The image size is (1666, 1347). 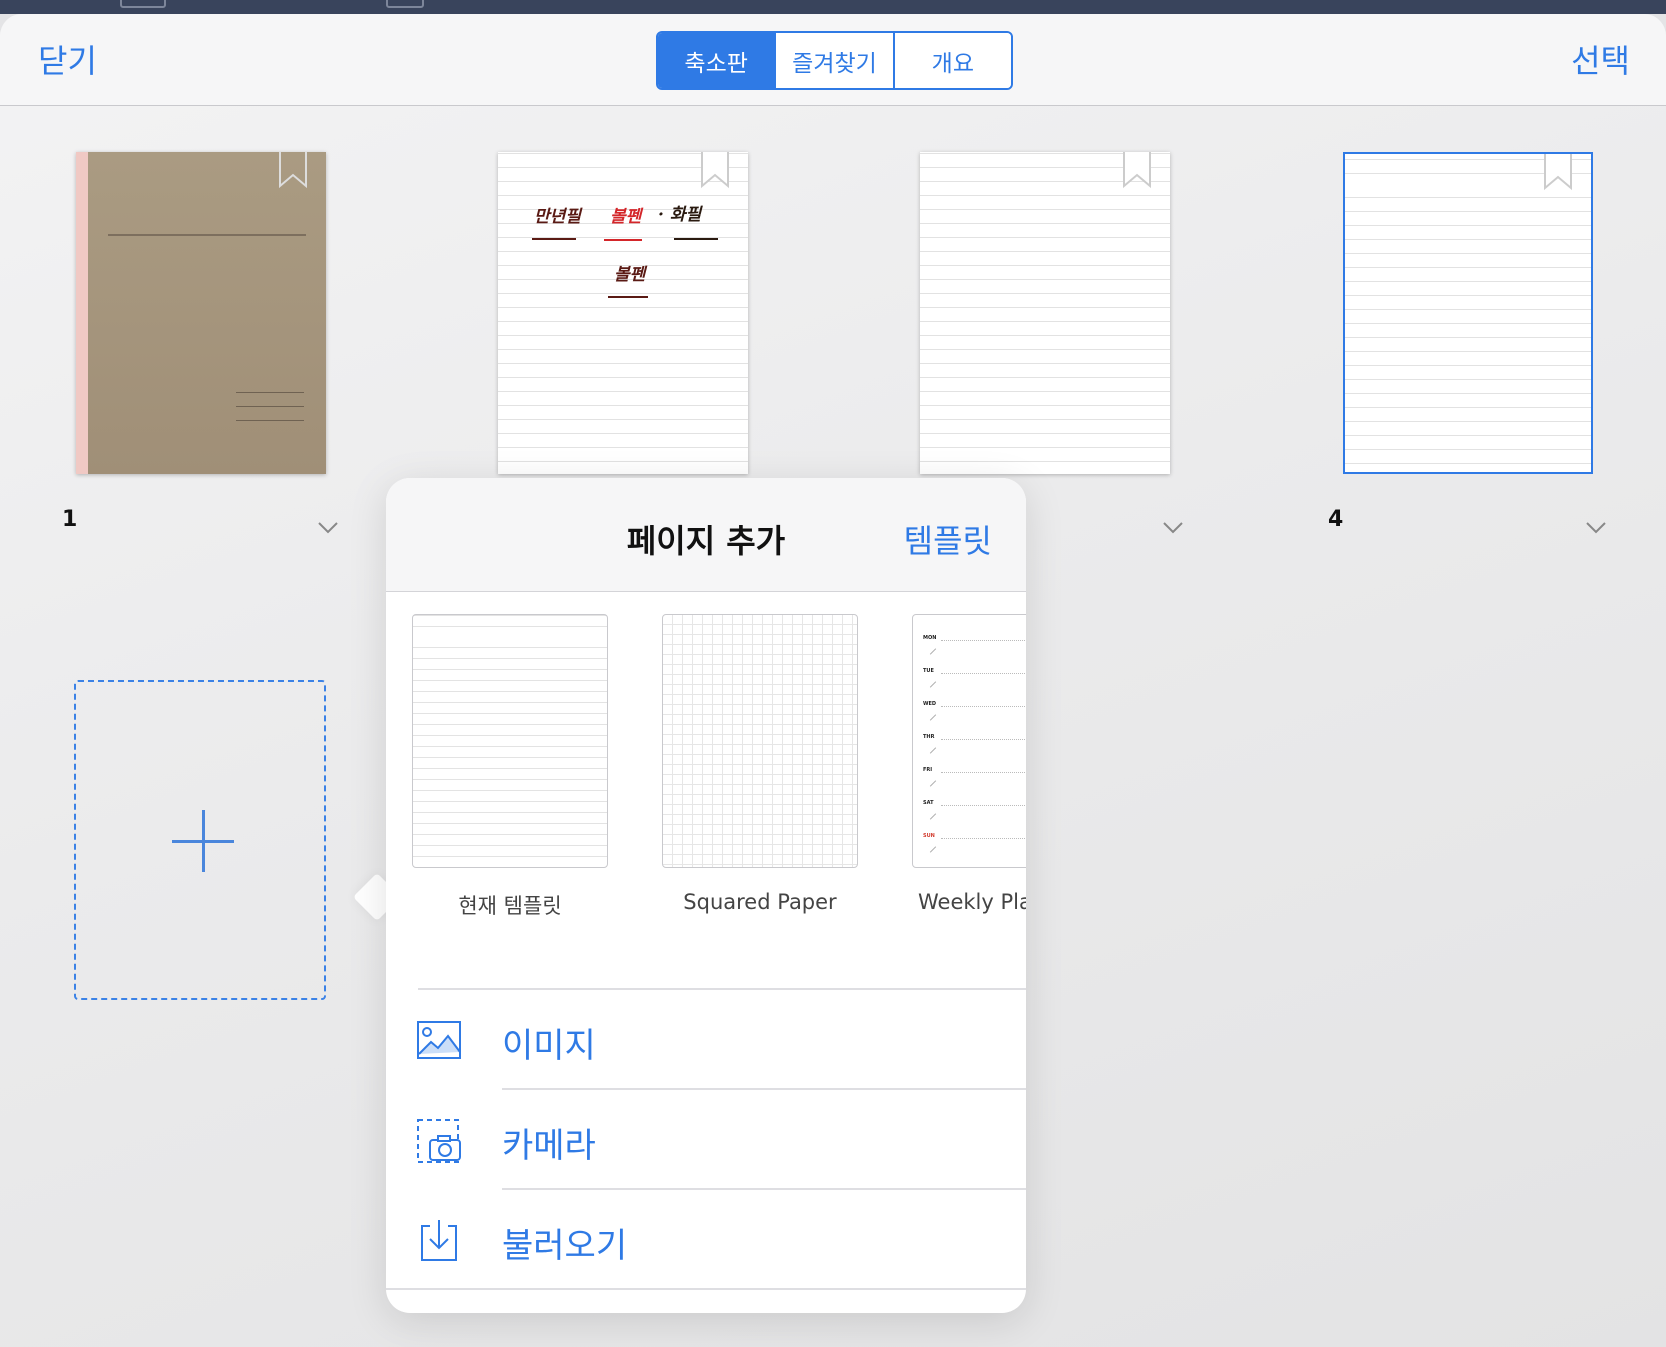 I want to click on page-icon, so click(x=405, y=4).